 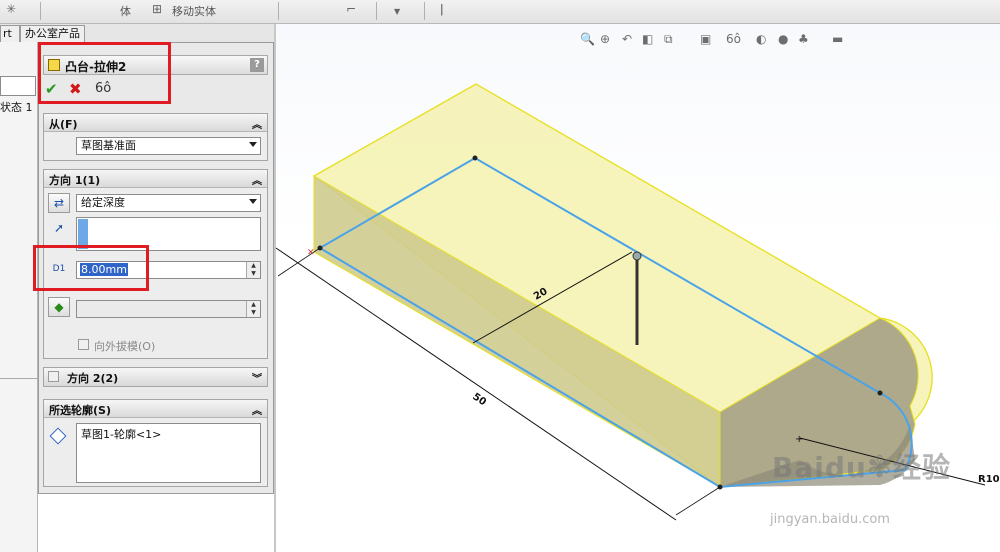 What do you see at coordinates (879, 467) in the screenshot?
I see `paw-icon: ✾` at bounding box center [879, 467].